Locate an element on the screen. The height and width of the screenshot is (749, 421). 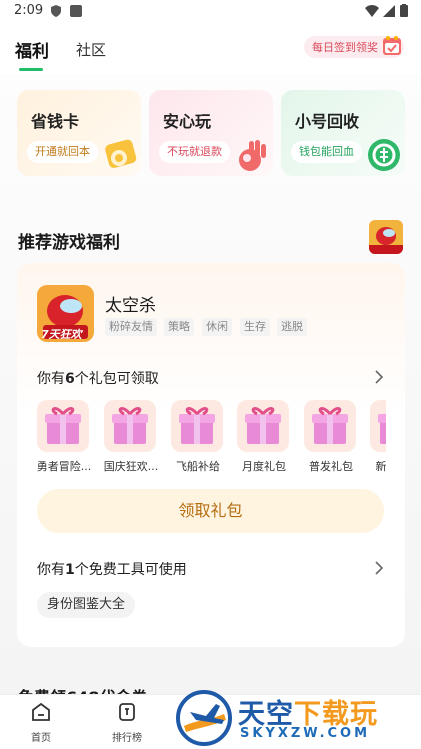
recycle-icon is located at coordinates (384, 155).